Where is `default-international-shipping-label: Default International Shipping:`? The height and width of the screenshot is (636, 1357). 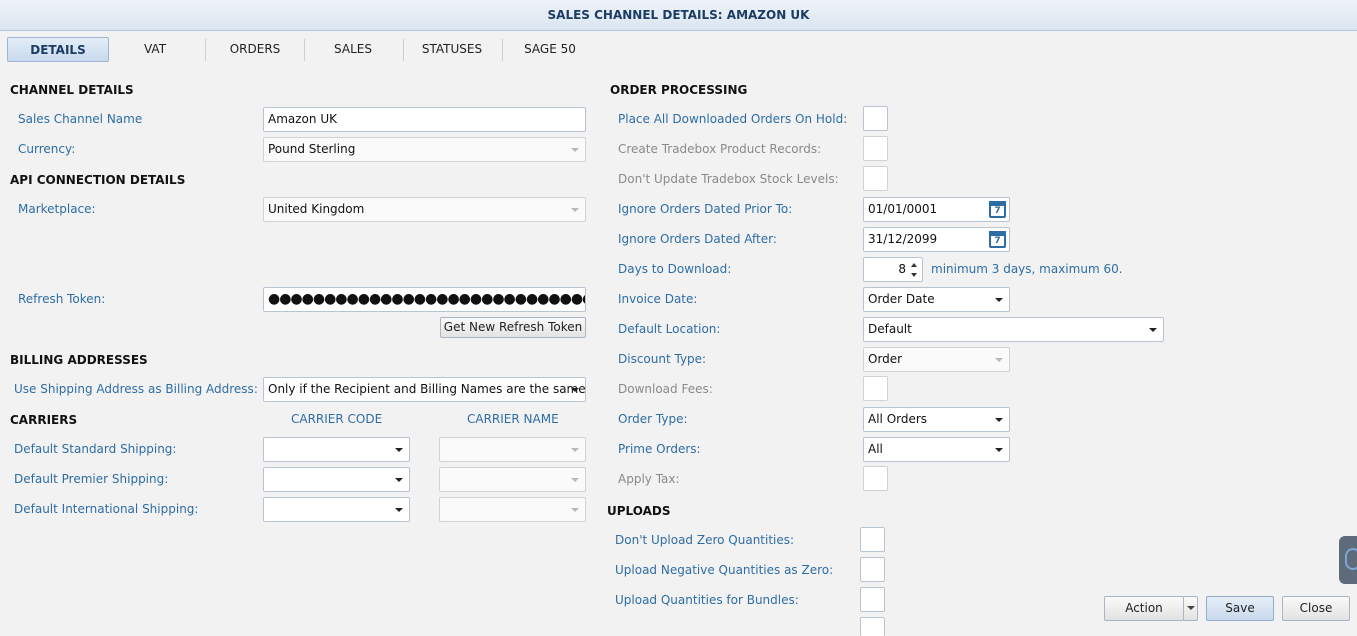
default-international-shipping-label: Default International Shipping: is located at coordinates (106, 509).